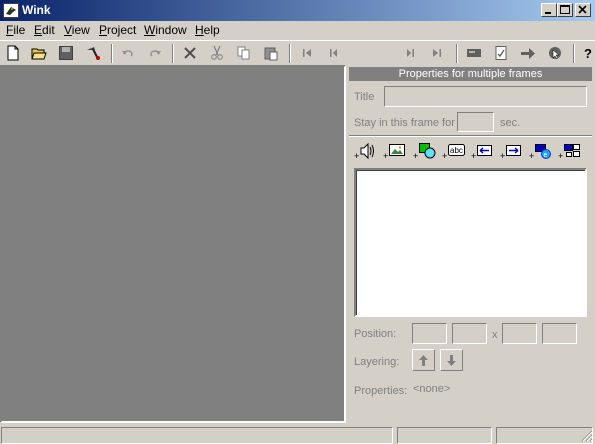 The image size is (595, 444). Describe the element at coordinates (429, 333) in the screenshot. I see `position-x-field` at that location.